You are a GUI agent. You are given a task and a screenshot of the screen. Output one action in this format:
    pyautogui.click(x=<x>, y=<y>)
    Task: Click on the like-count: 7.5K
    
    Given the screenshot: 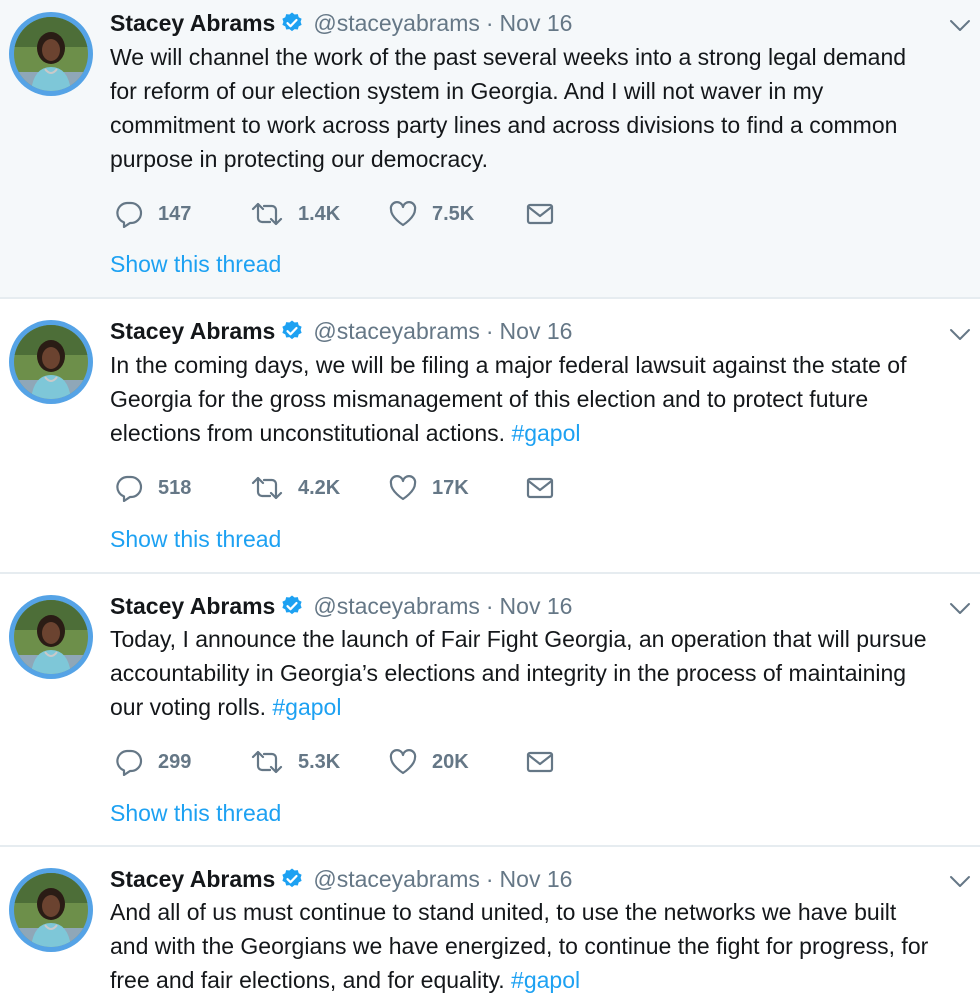 What is the action you would take?
    pyautogui.click(x=453, y=213)
    